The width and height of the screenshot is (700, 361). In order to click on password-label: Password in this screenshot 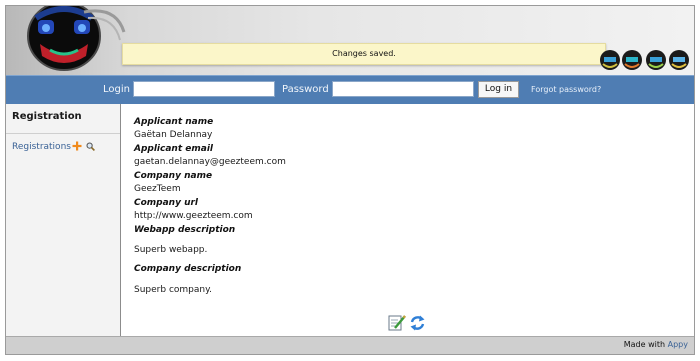, I will do `click(305, 89)`.